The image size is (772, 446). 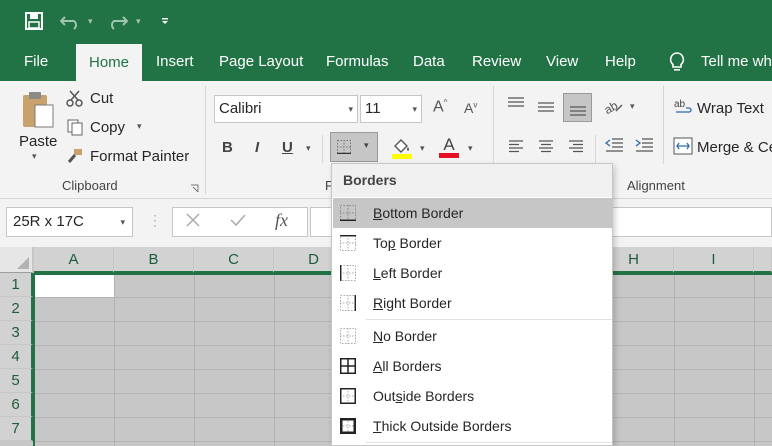 What do you see at coordinates (614, 146) in the screenshot?
I see `decrease-indent-icon` at bounding box center [614, 146].